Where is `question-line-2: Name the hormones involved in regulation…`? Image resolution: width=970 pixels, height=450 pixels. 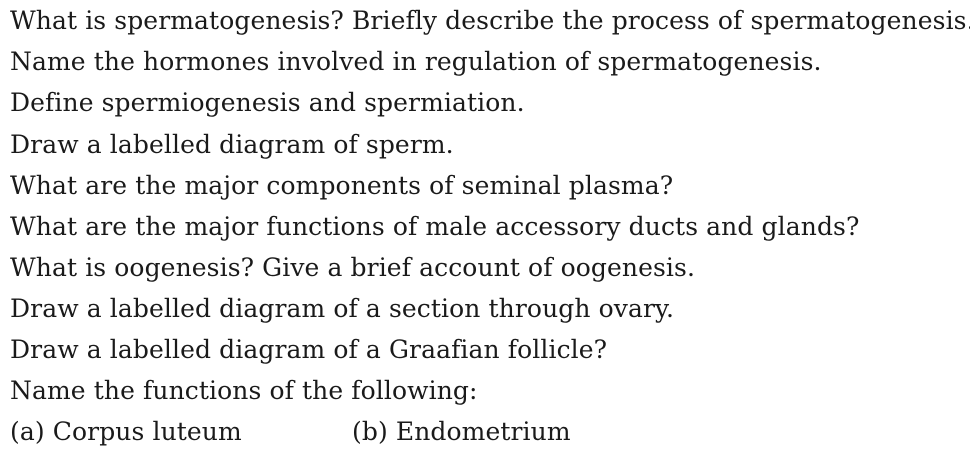 question-line-2: Name the hormones involved in regulation… is located at coordinates (416, 61).